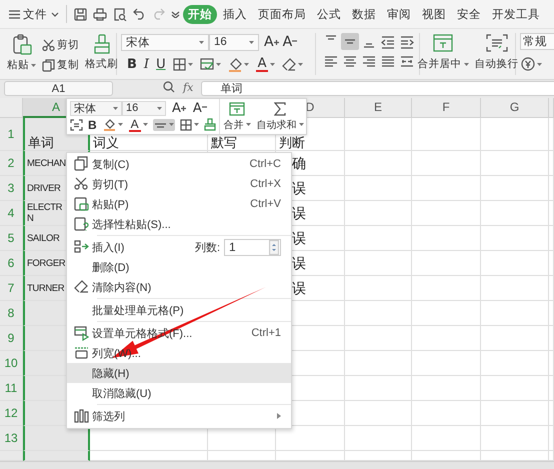 This screenshot has height=469, width=554. I want to click on formula-field: 单词, so click(377, 88).